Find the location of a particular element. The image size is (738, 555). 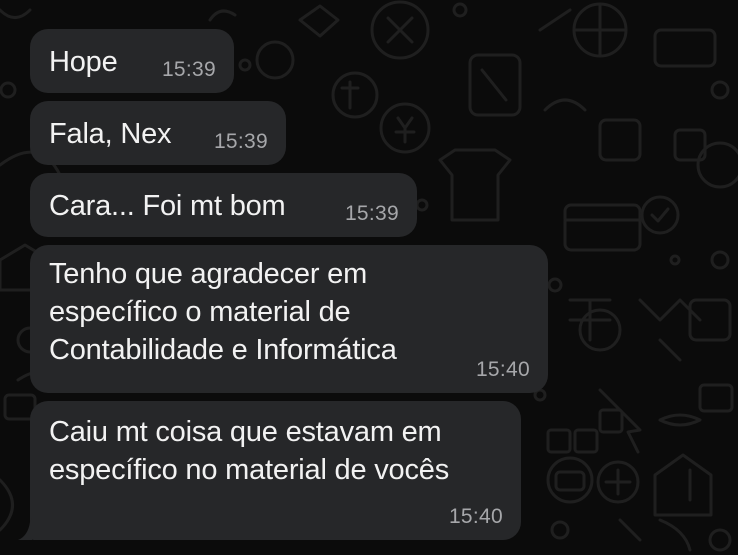

message-text: Fala, Nex is located at coordinates (110, 134).